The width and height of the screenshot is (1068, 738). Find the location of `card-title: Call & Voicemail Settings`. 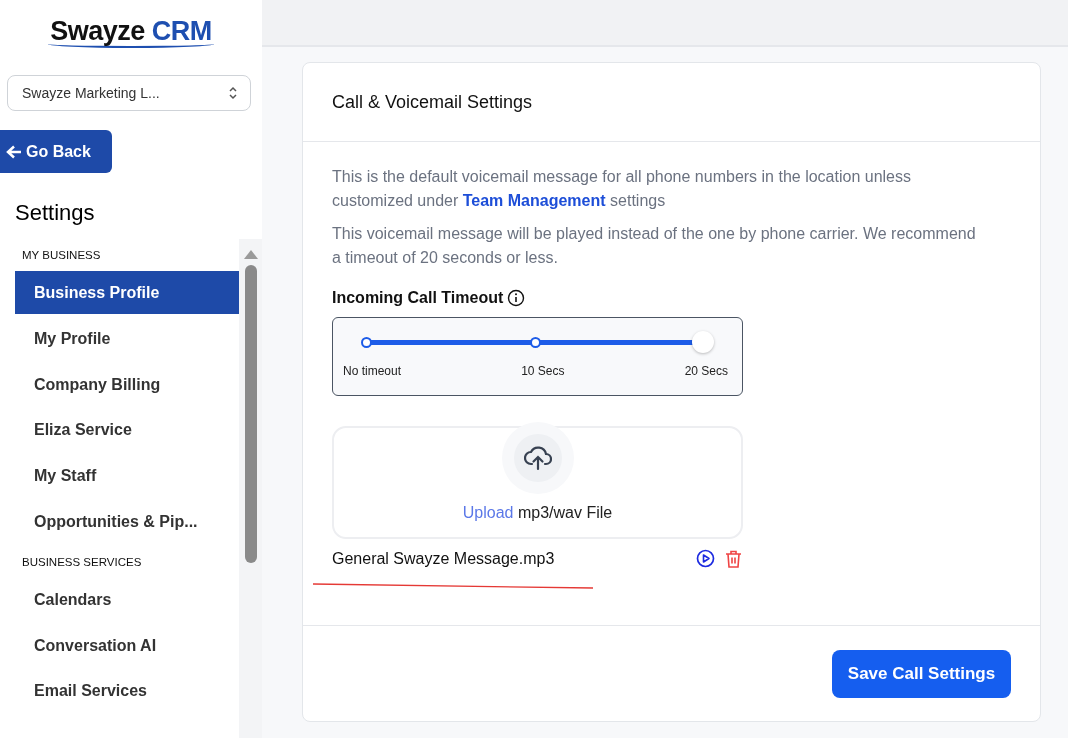

card-title: Call & Voicemail Settings is located at coordinates (671, 102).